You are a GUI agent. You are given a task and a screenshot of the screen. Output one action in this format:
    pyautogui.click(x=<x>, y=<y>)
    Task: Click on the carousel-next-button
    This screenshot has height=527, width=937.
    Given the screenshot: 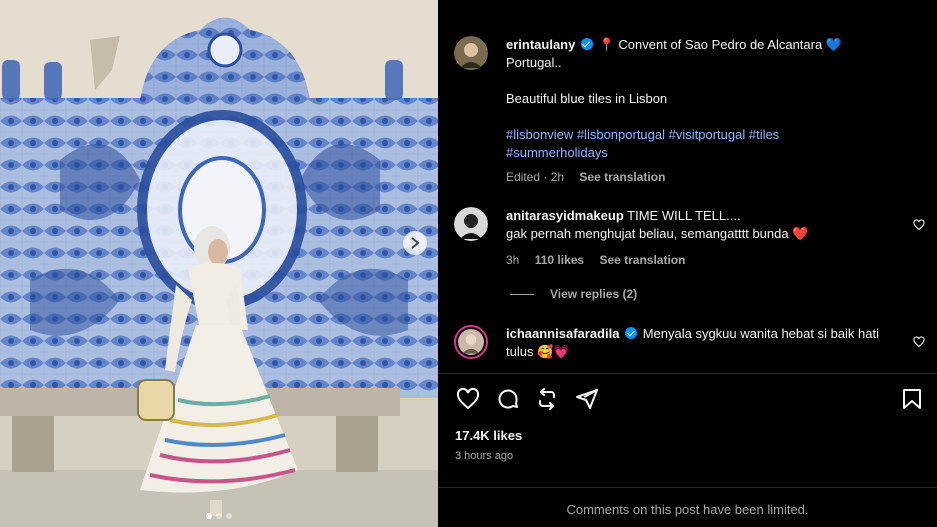 What is the action you would take?
    pyautogui.click(x=415, y=243)
    